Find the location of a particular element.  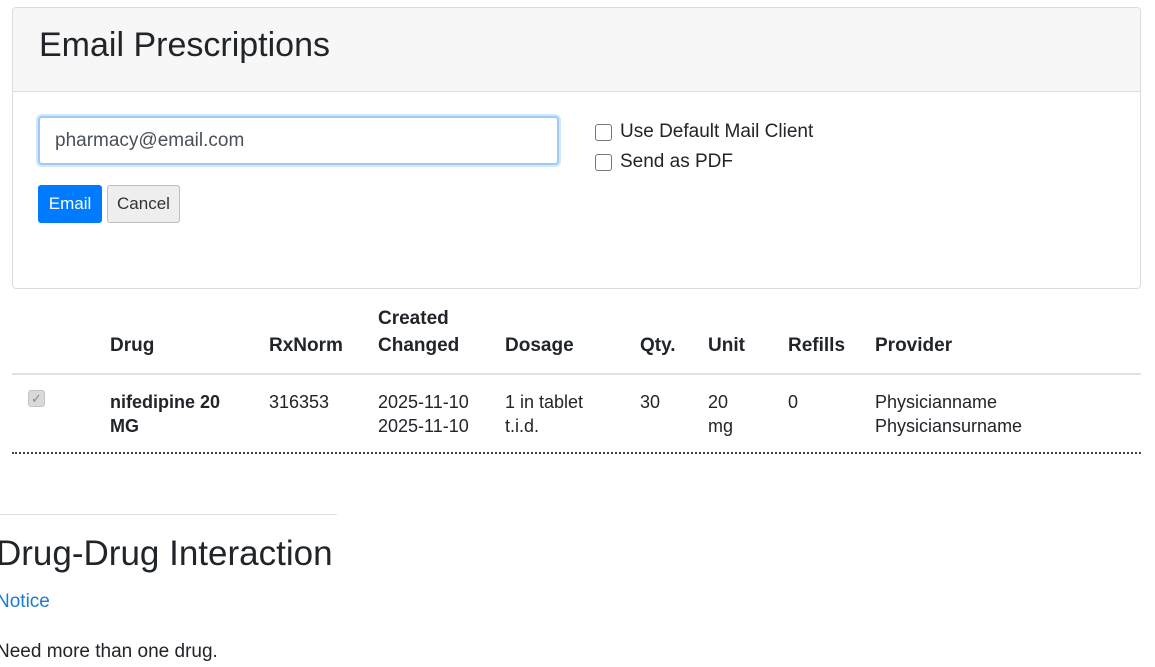

header-unit: Unit is located at coordinates (726, 345).